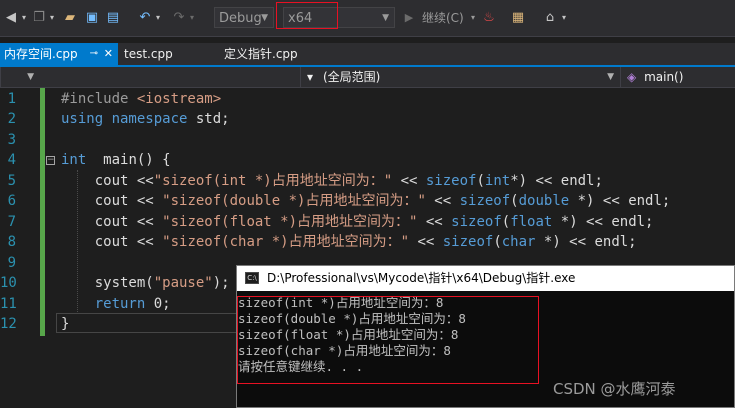 The height and width of the screenshot is (408, 735). Describe the element at coordinates (11, 263) in the screenshot. I see `line-number: 9` at that location.